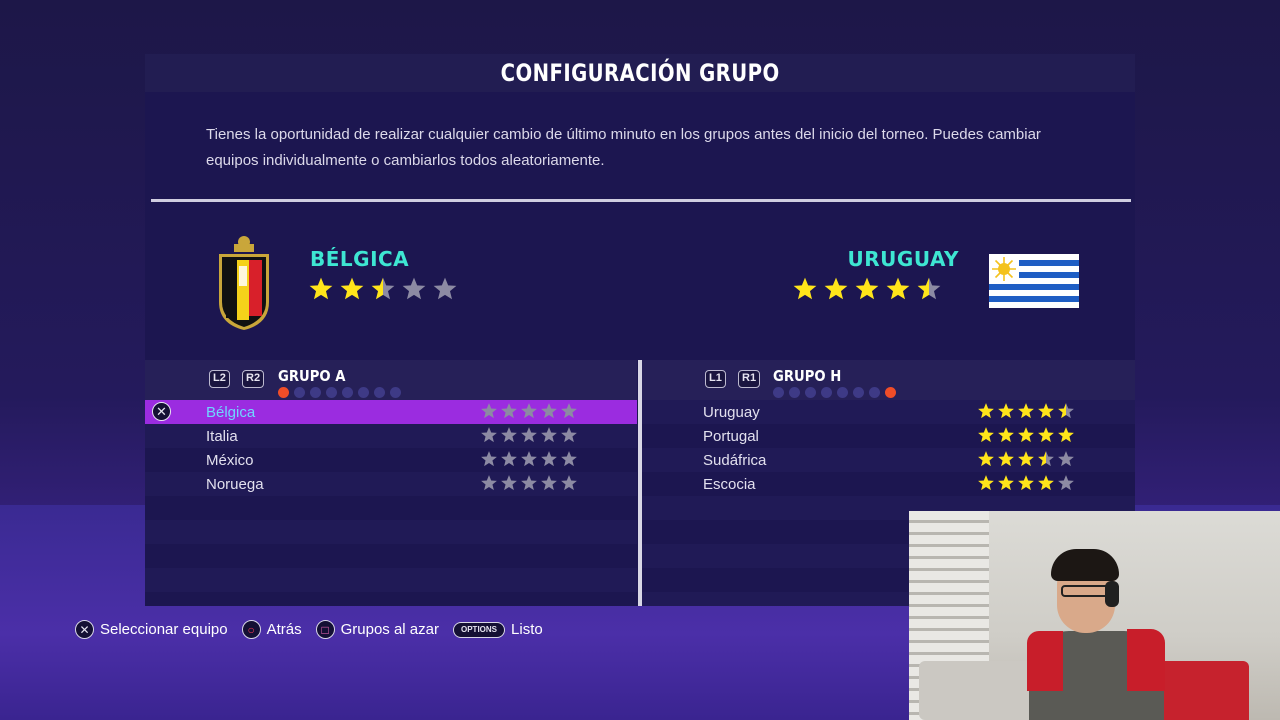  What do you see at coordinates (253, 379) in the screenshot?
I see `r2-button: R2` at bounding box center [253, 379].